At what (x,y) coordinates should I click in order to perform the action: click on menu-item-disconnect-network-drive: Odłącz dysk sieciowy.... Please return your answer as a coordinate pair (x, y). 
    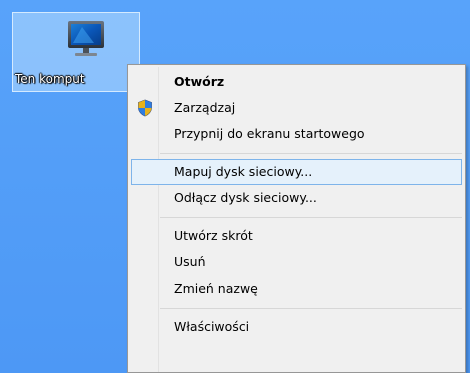
    Looking at the image, I should click on (296, 198).